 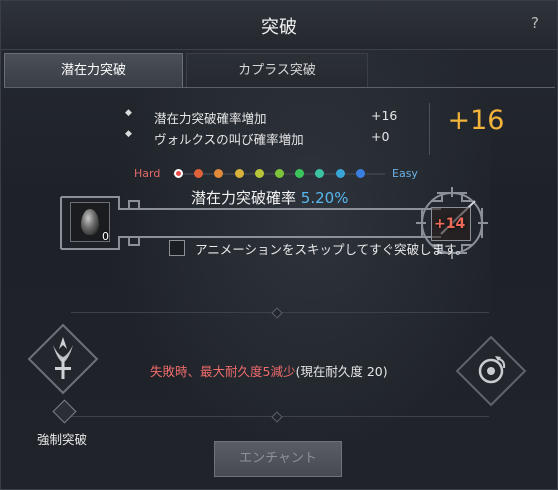 What do you see at coordinates (491, 371) in the screenshot?
I see `cron-stone-emblem-icon` at bounding box center [491, 371].